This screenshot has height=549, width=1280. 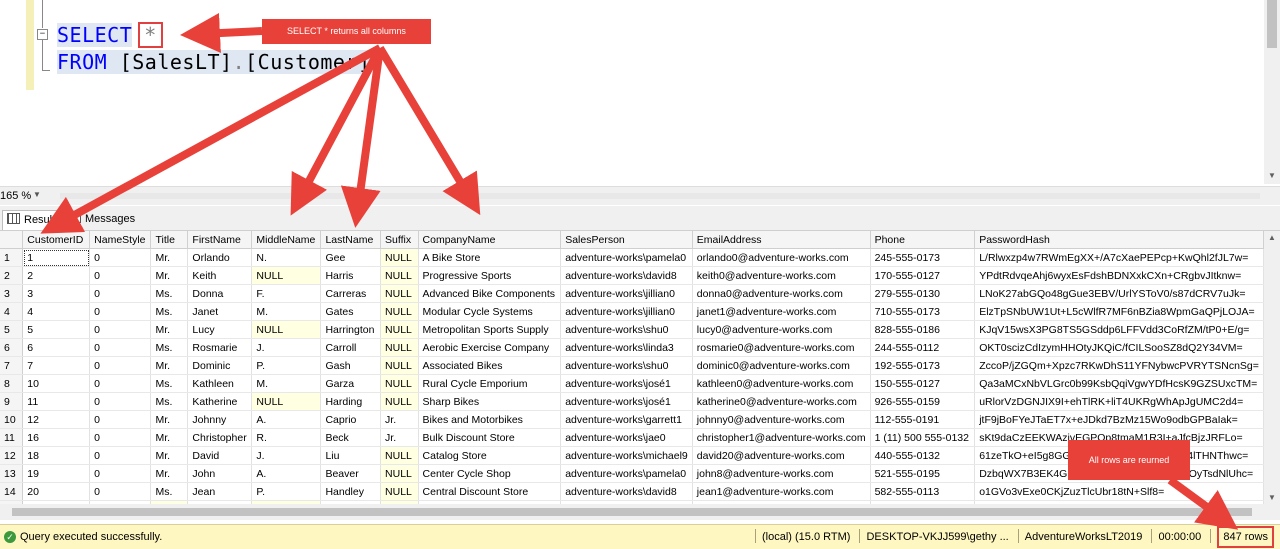 What do you see at coordinates (626, 437) in the screenshot?
I see `grid-cell: adventure-works\jae0` at bounding box center [626, 437].